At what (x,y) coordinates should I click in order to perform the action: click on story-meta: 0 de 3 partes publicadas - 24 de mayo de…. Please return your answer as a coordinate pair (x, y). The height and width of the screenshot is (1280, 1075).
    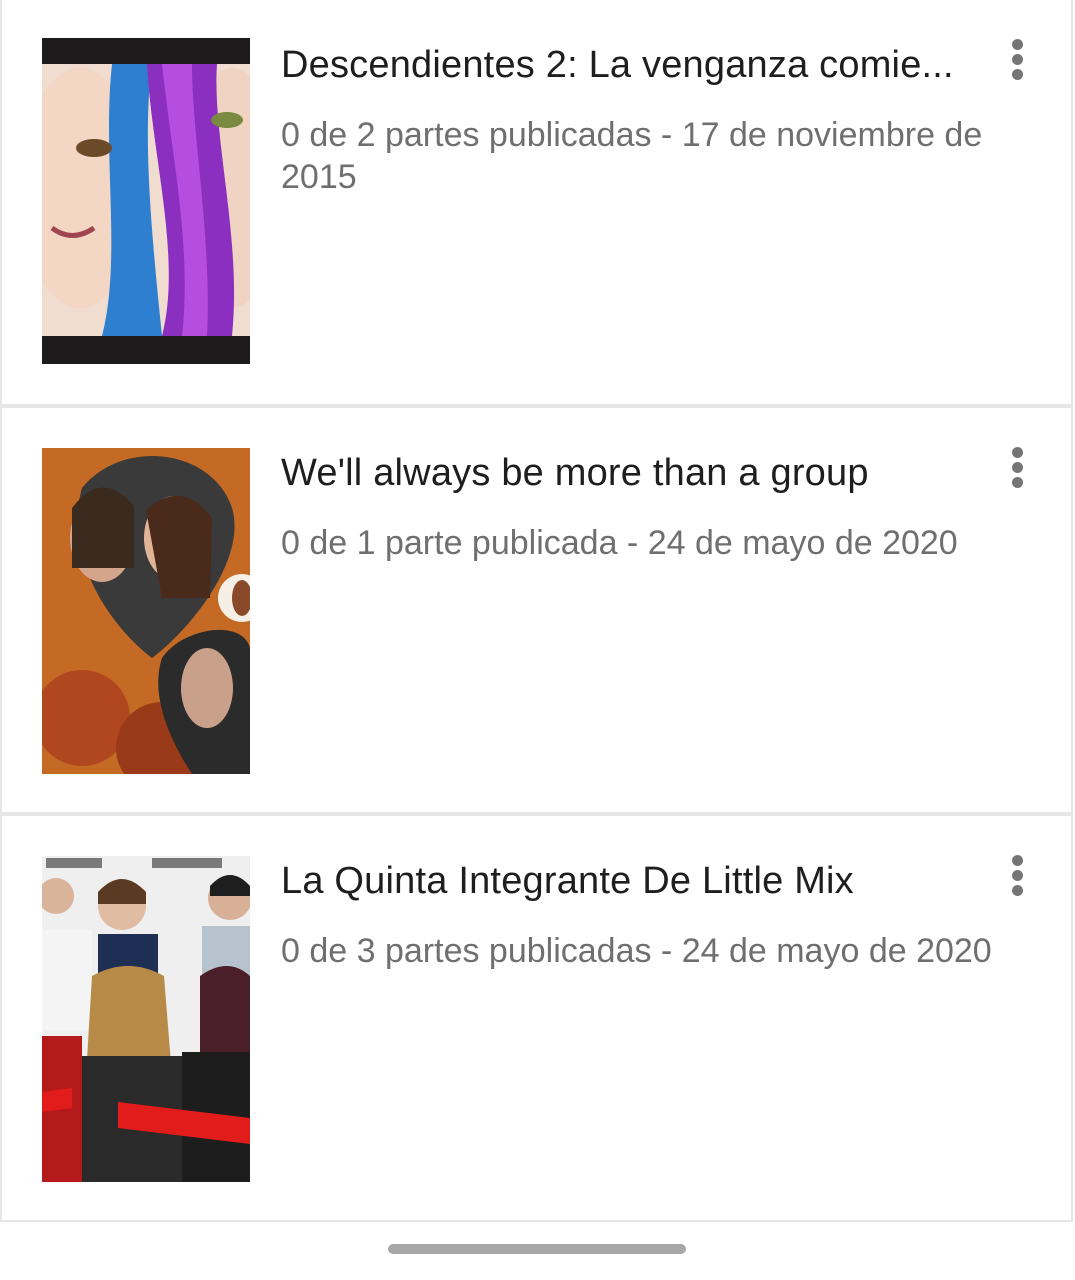
    Looking at the image, I should click on (651, 951).